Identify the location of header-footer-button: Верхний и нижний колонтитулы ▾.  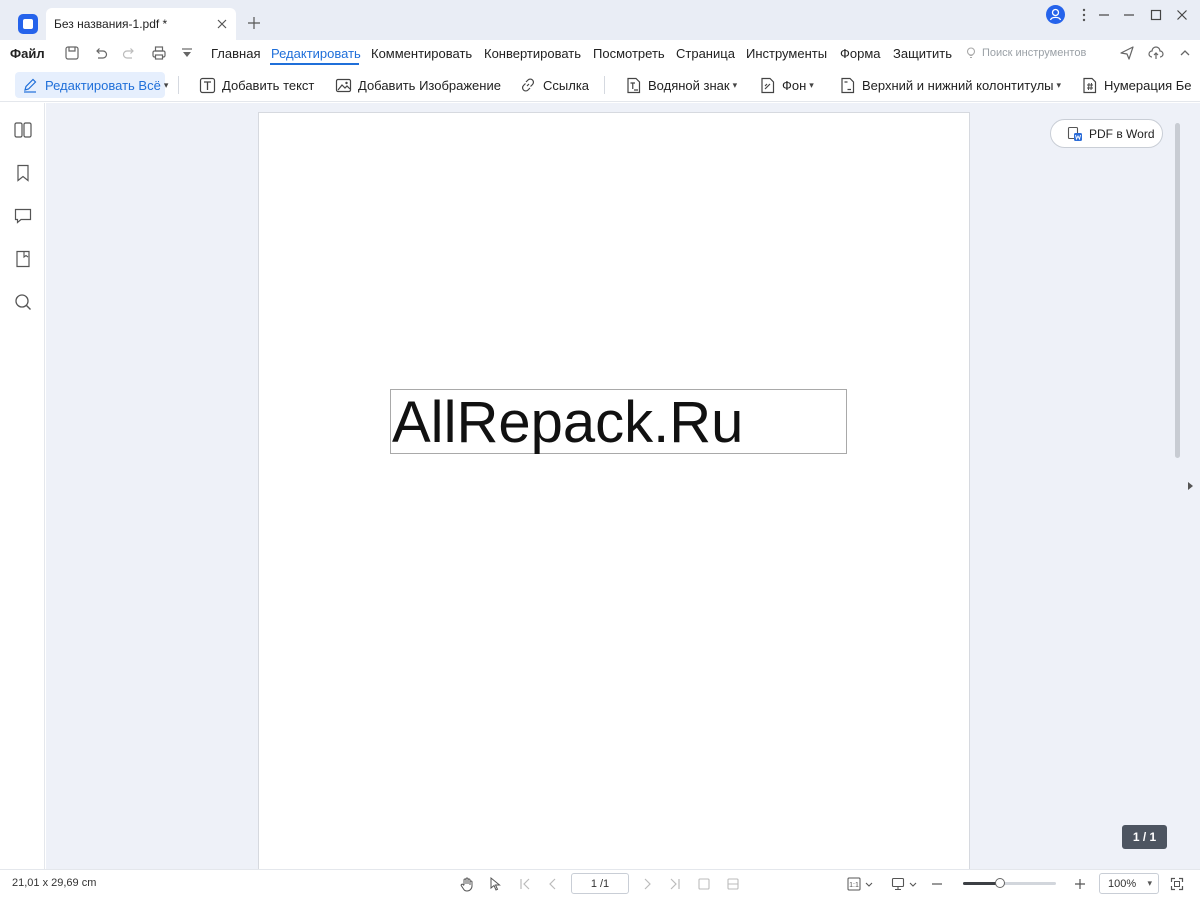
(950, 85).